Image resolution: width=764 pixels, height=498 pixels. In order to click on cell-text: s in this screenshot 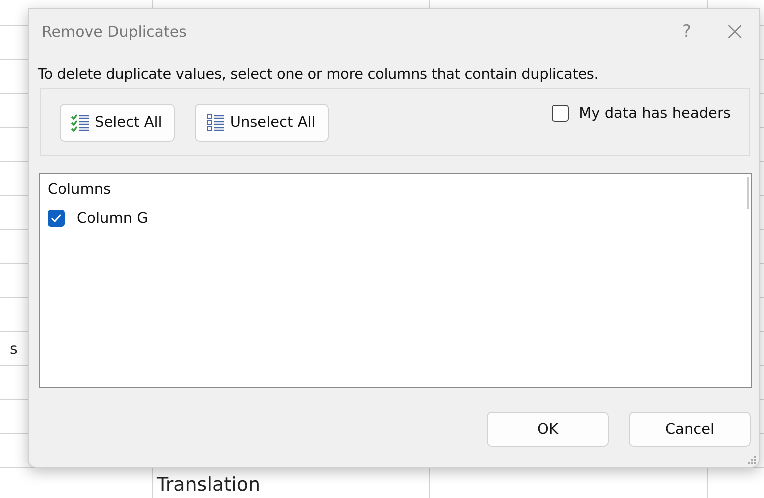, I will do `click(14, 349)`.